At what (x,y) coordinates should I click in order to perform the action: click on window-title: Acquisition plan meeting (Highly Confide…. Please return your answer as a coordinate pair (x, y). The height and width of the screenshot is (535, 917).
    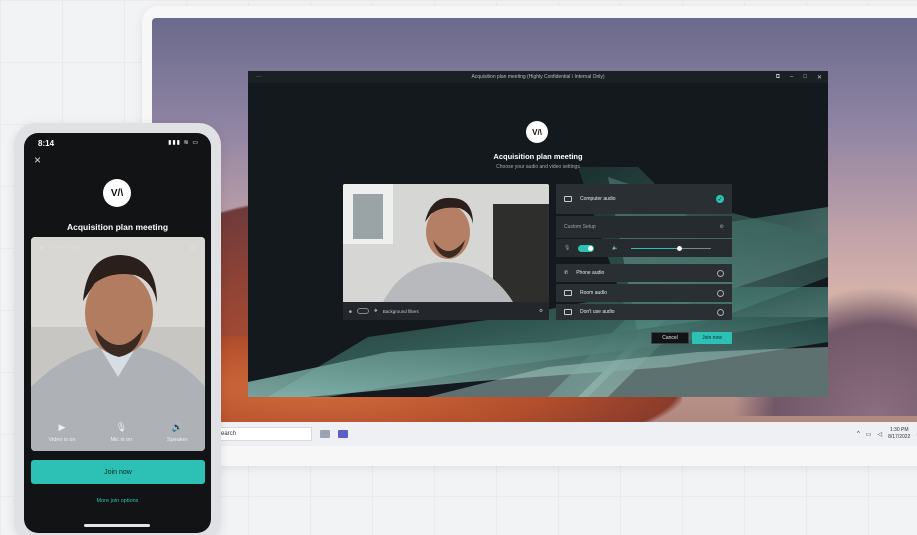
    Looking at the image, I should click on (538, 77).